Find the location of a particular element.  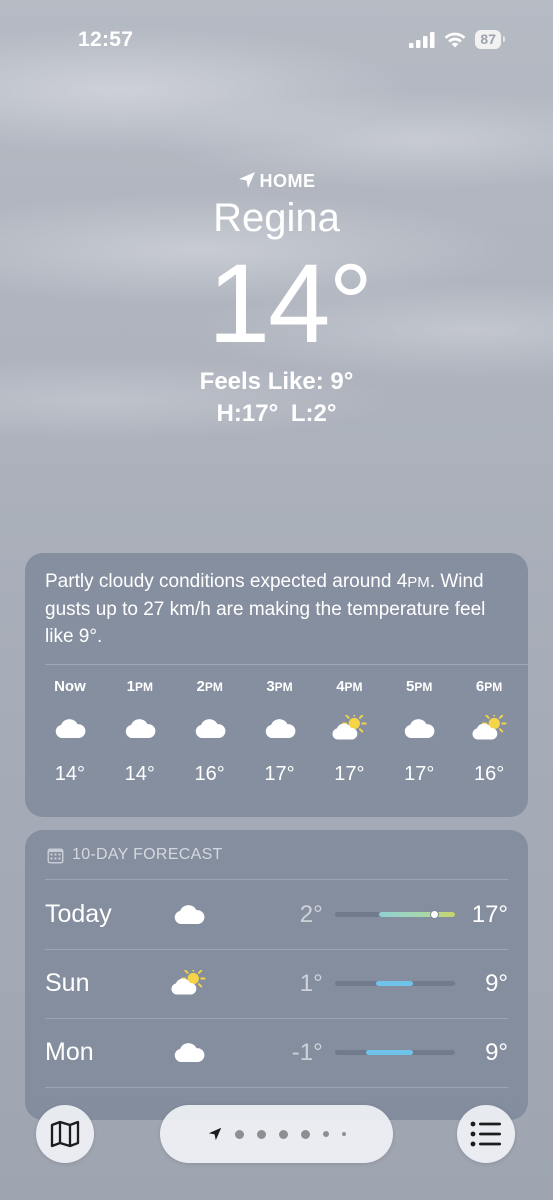

forecast-row: Sun 1° 9° is located at coordinates (276, 983).